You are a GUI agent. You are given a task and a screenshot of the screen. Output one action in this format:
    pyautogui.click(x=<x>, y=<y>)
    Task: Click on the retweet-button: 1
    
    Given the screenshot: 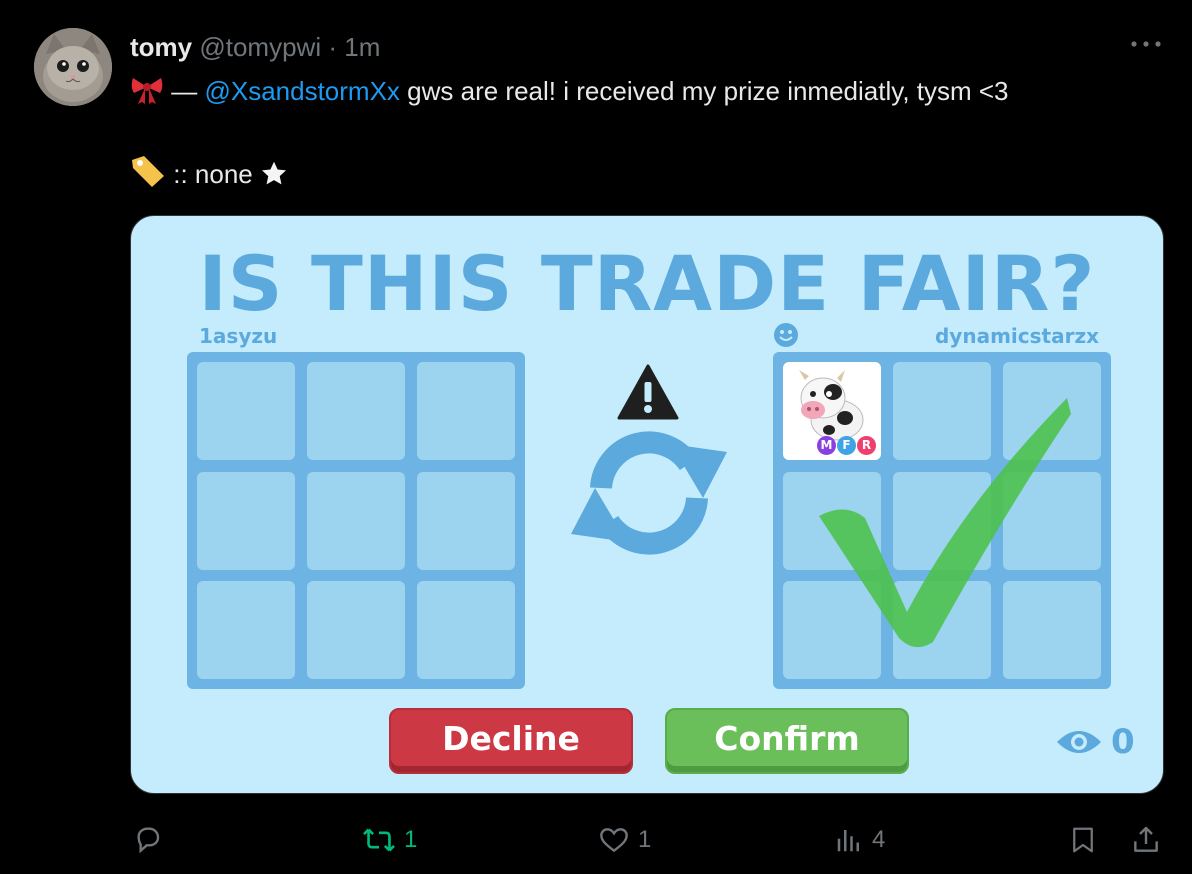 What is the action you would take?
    pyautogui.click(x=389, y=840)
    